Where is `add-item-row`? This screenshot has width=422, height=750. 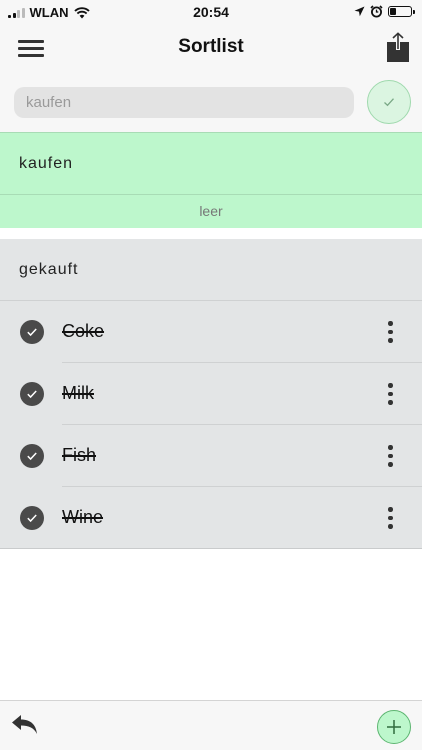 add-item-row is located at coordinates (211, 102).